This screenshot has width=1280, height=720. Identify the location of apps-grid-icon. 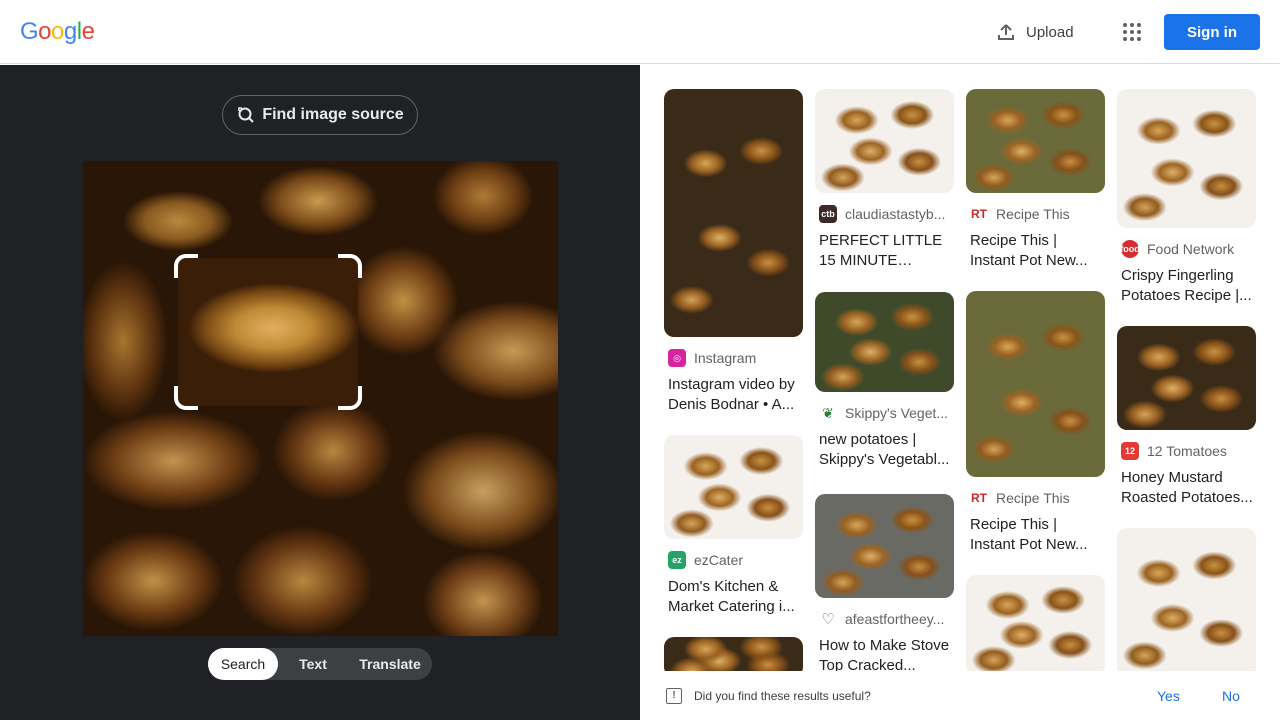
(1132, 32).